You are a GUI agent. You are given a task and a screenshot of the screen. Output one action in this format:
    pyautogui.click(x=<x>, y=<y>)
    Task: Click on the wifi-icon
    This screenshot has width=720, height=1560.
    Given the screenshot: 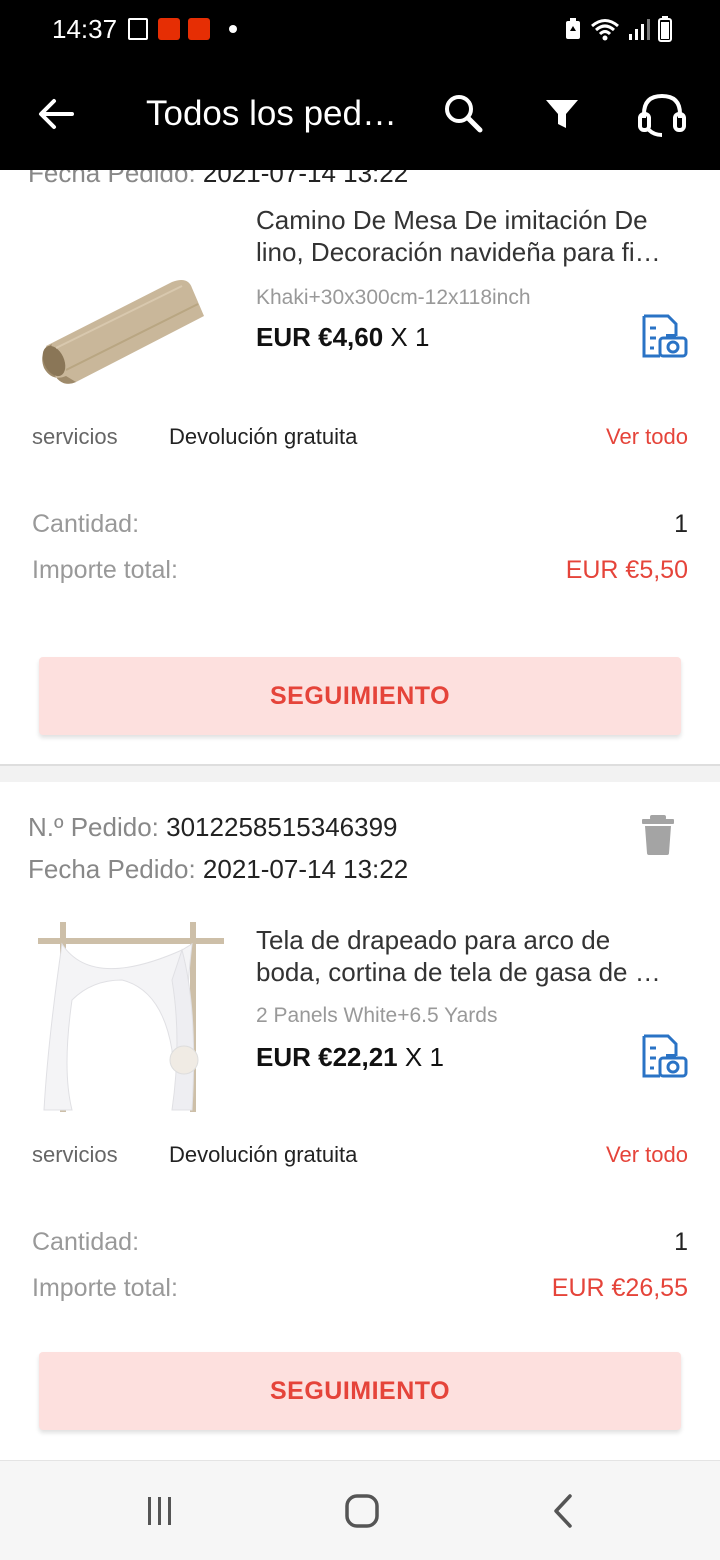 What is the action you would take?
    pyautogui.click(x=605, y=30)
    